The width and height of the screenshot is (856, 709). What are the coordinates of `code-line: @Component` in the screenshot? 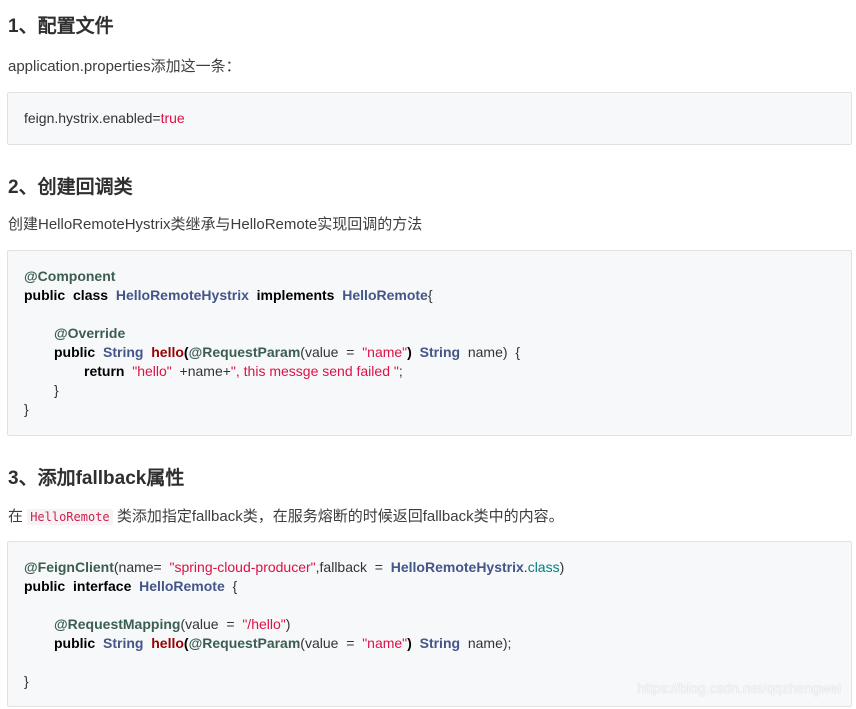 It's located at (69, 276).